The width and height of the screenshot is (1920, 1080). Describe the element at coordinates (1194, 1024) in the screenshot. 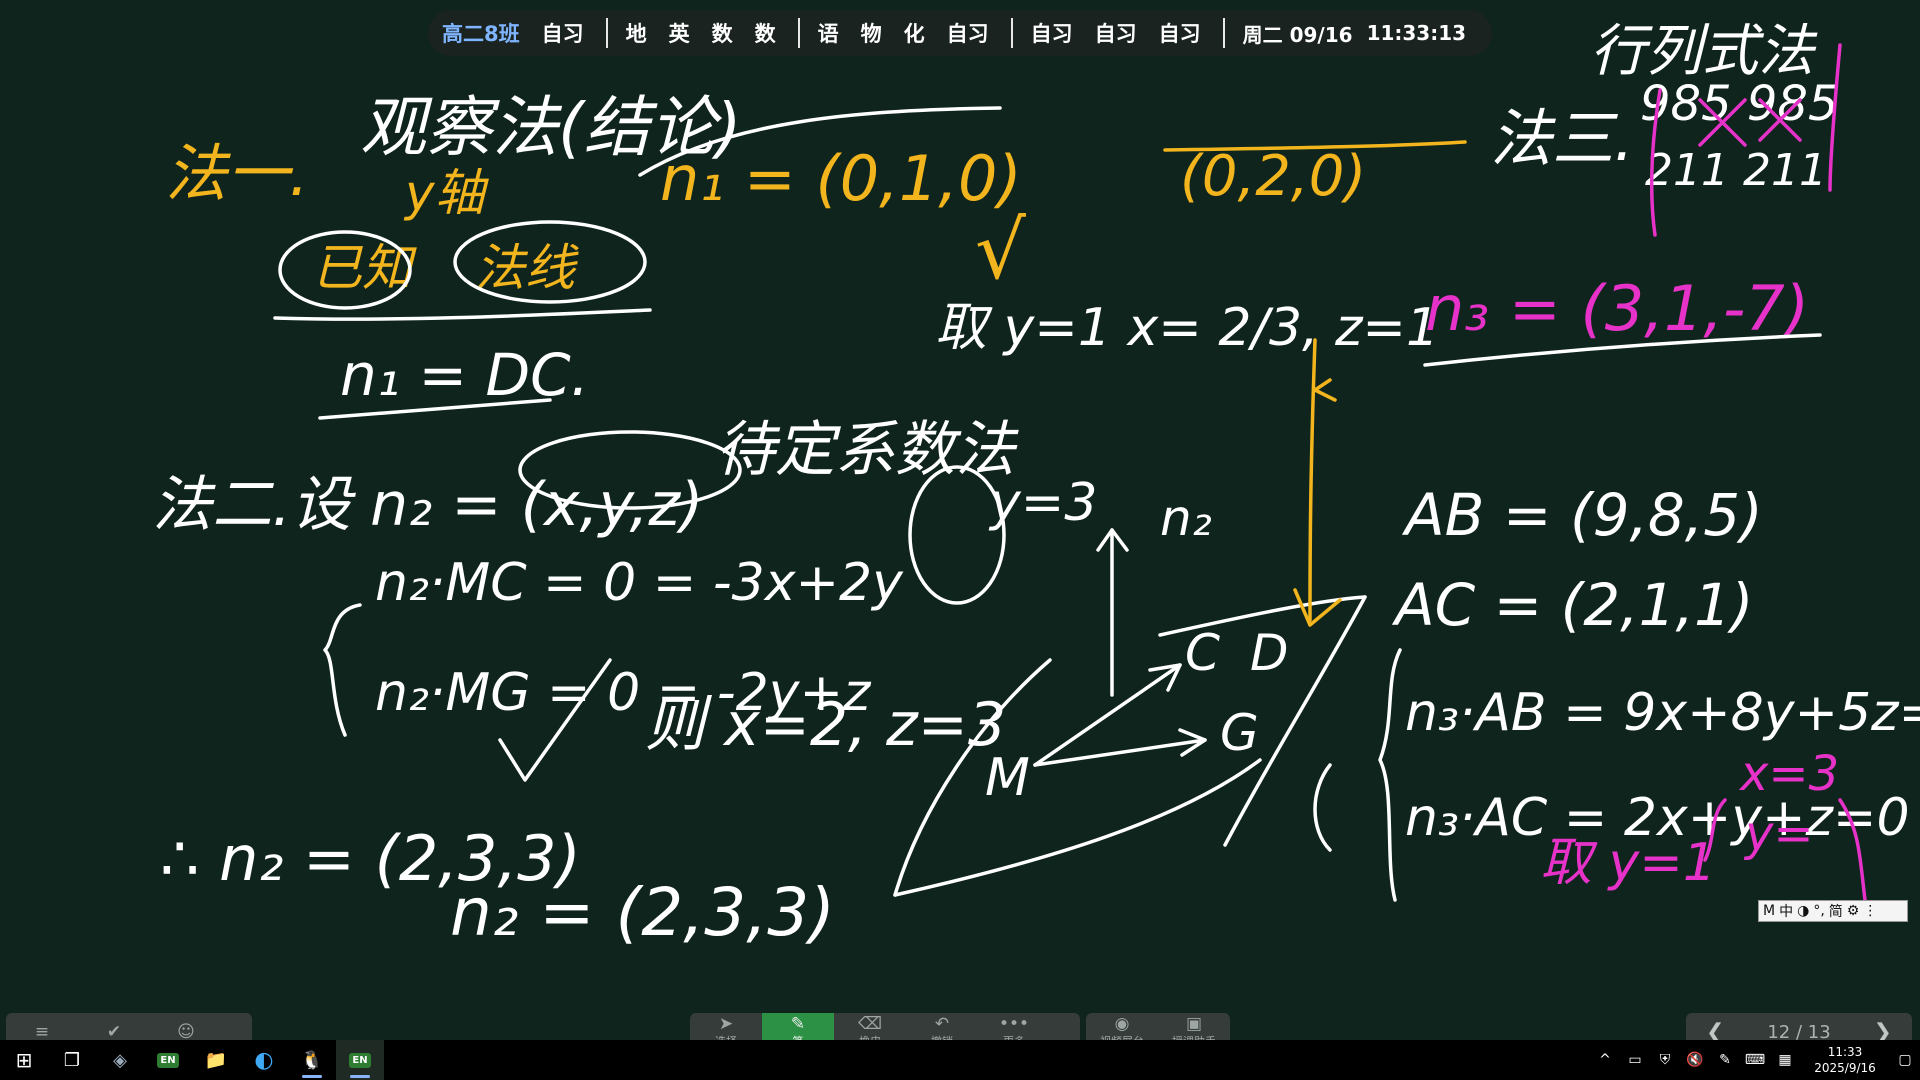

I see `phone-icon: ▣` at that location.